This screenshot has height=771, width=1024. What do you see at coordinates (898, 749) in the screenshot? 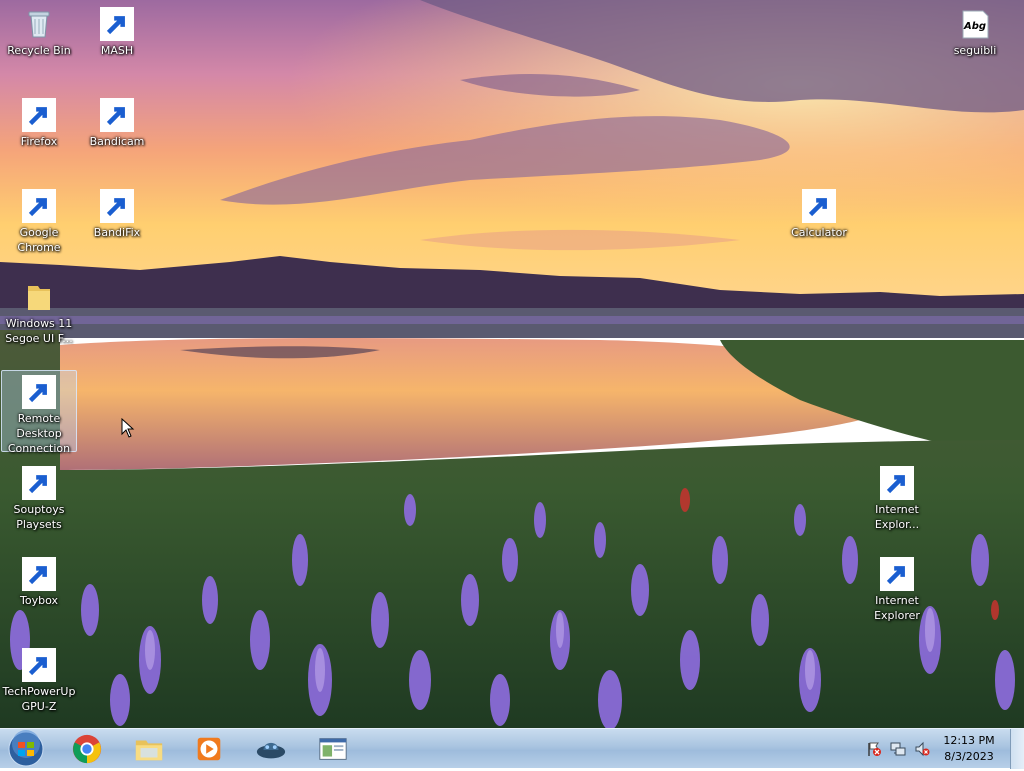
I see `network-icon` at bounding box center [898, 749].